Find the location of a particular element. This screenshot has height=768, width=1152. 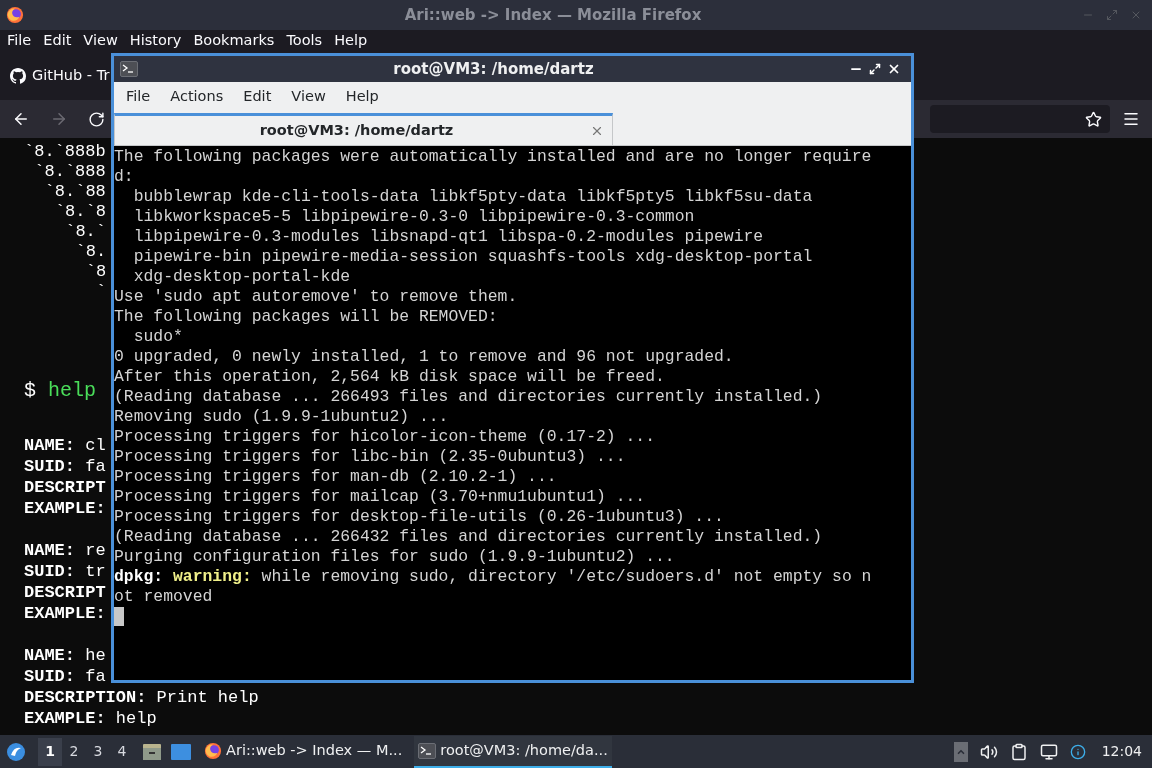

output-line: bubblewrap kde-cli-tools-data libkf5pty-data libkf5pty5 libkf5su-data is located at coordinates (472, 197).